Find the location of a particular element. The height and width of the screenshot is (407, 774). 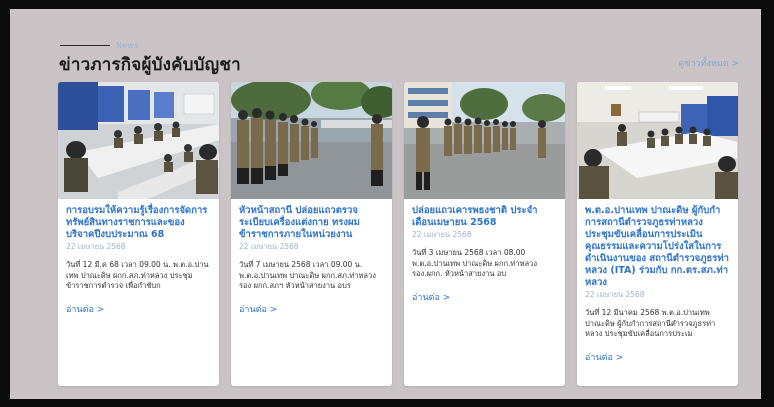

news-photo-ita-meeting is located at coordinates (657, 140).